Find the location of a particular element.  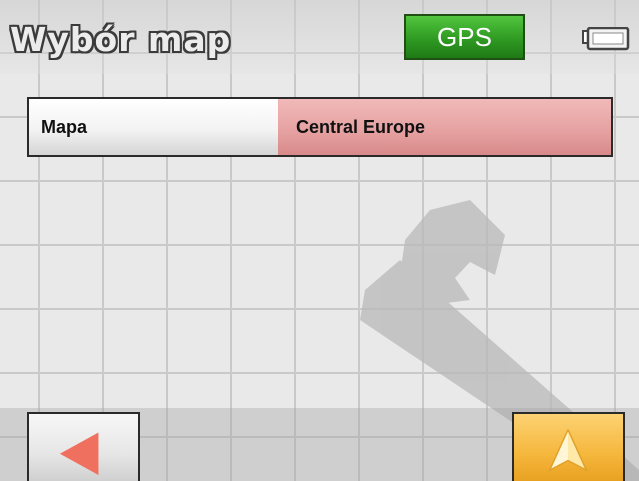

map-label: Mapa is located at coordinates (153, 127).